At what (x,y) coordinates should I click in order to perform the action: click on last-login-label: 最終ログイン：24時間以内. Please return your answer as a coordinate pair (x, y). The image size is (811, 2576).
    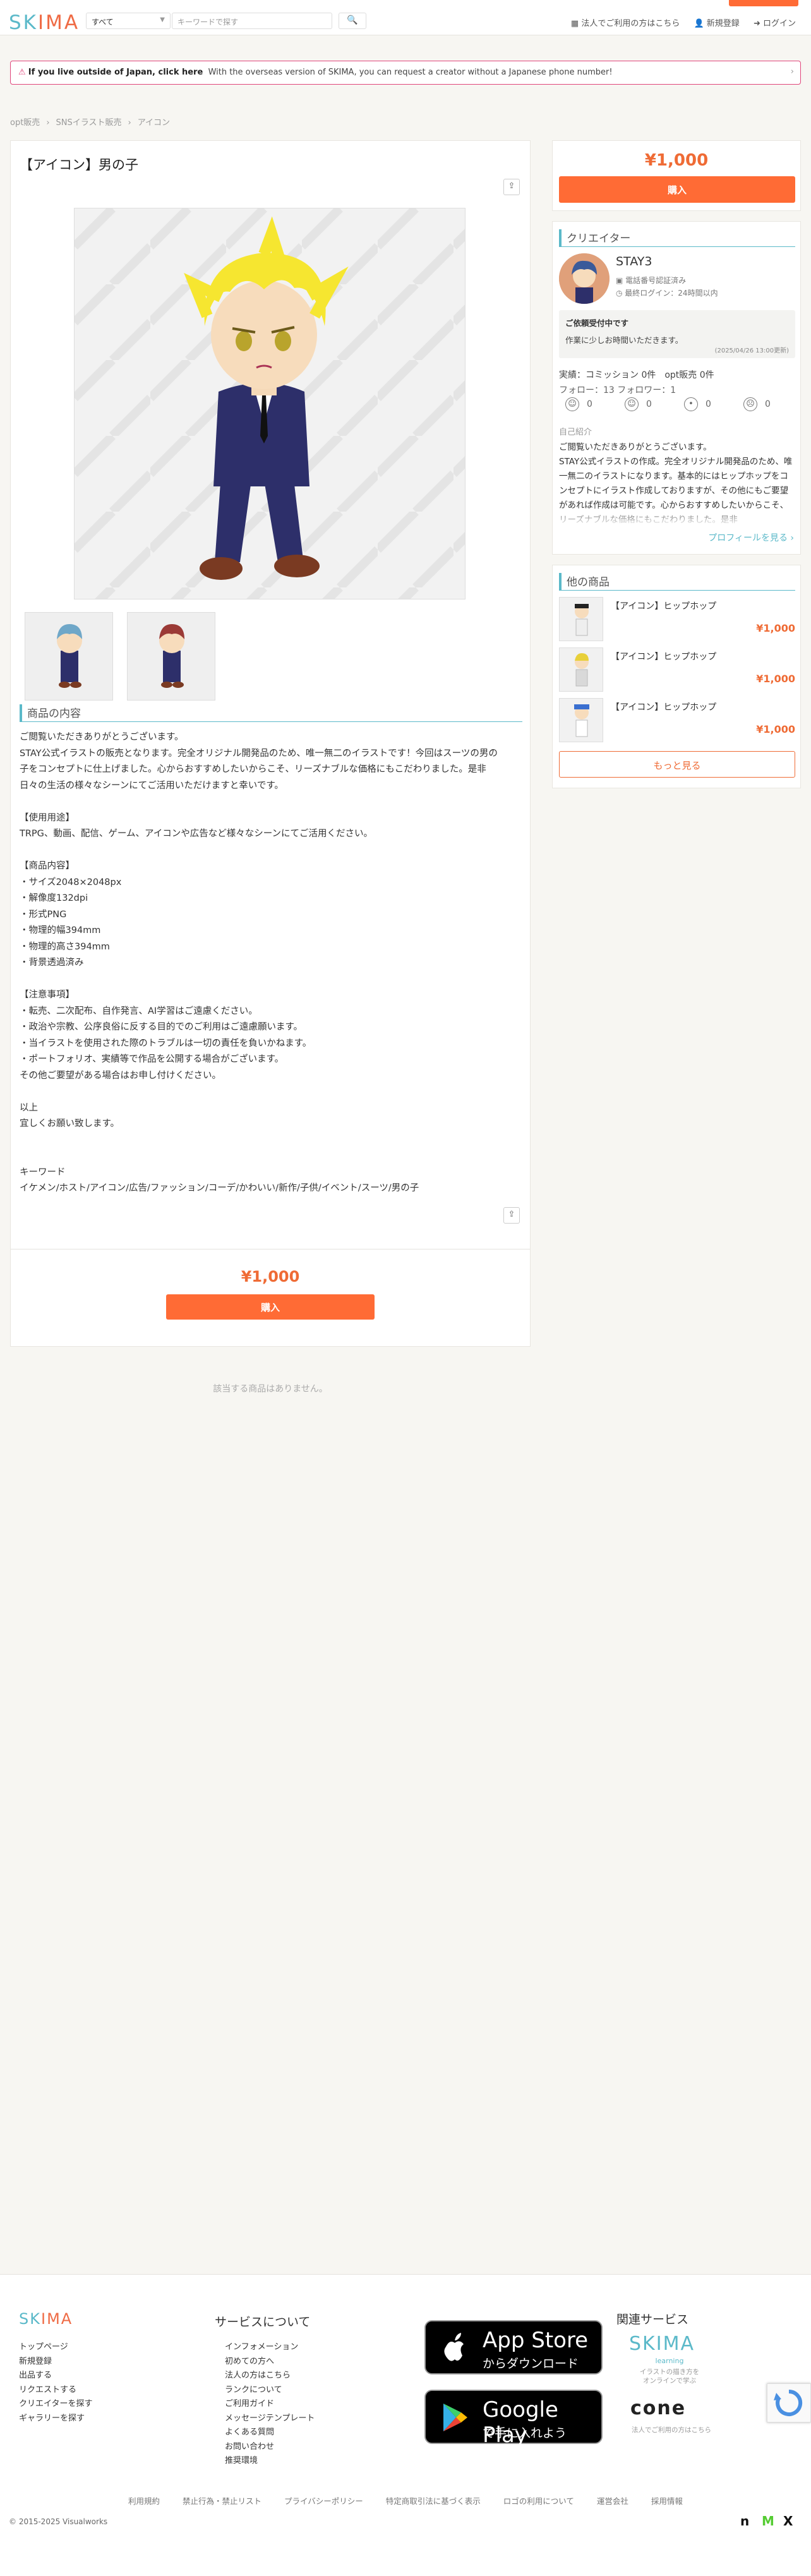
    Looking at the image, I should click on (671, 293).